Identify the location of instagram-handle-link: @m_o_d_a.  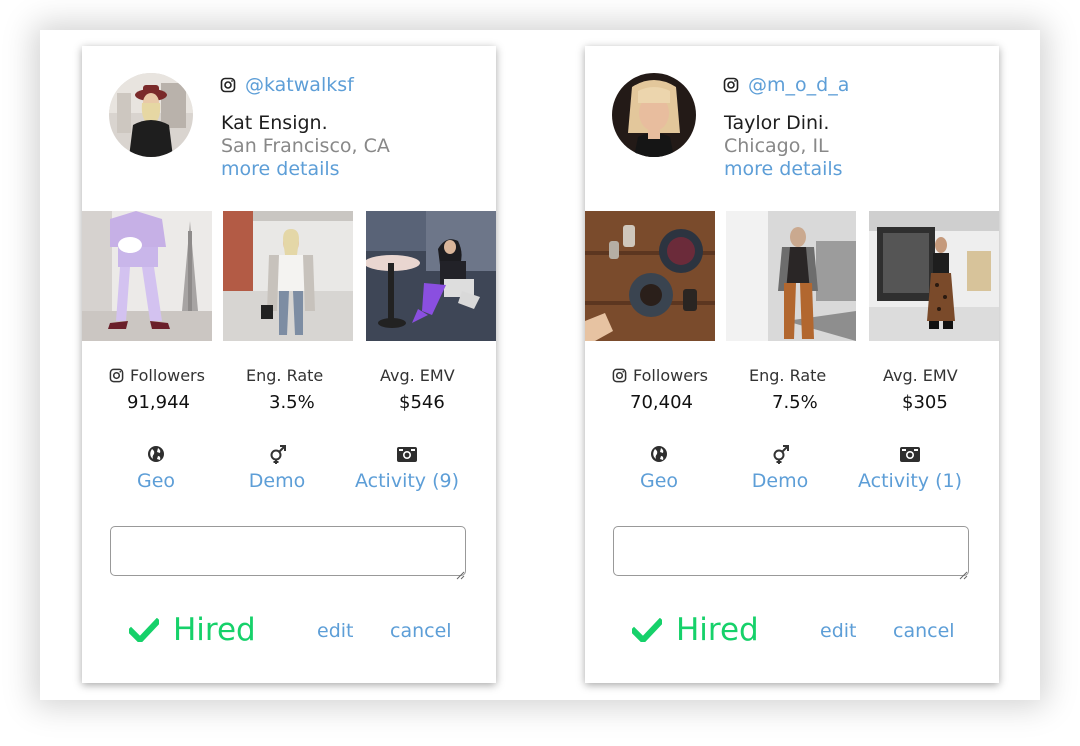
(798, 85).